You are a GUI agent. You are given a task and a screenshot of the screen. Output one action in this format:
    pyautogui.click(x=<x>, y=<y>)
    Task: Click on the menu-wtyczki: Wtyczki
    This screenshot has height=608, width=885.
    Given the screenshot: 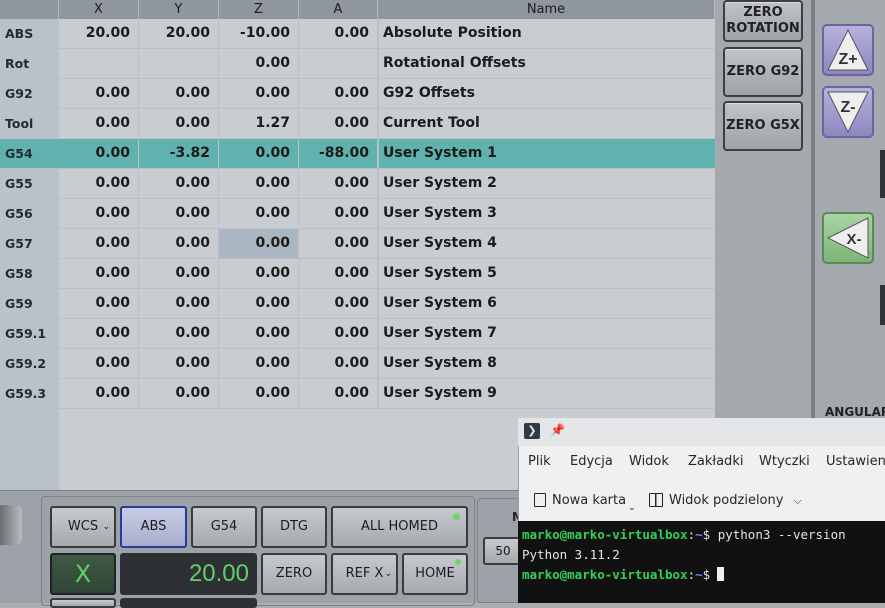 What is the action you would take?
    pyautogui.click(x=784, y=462)
    